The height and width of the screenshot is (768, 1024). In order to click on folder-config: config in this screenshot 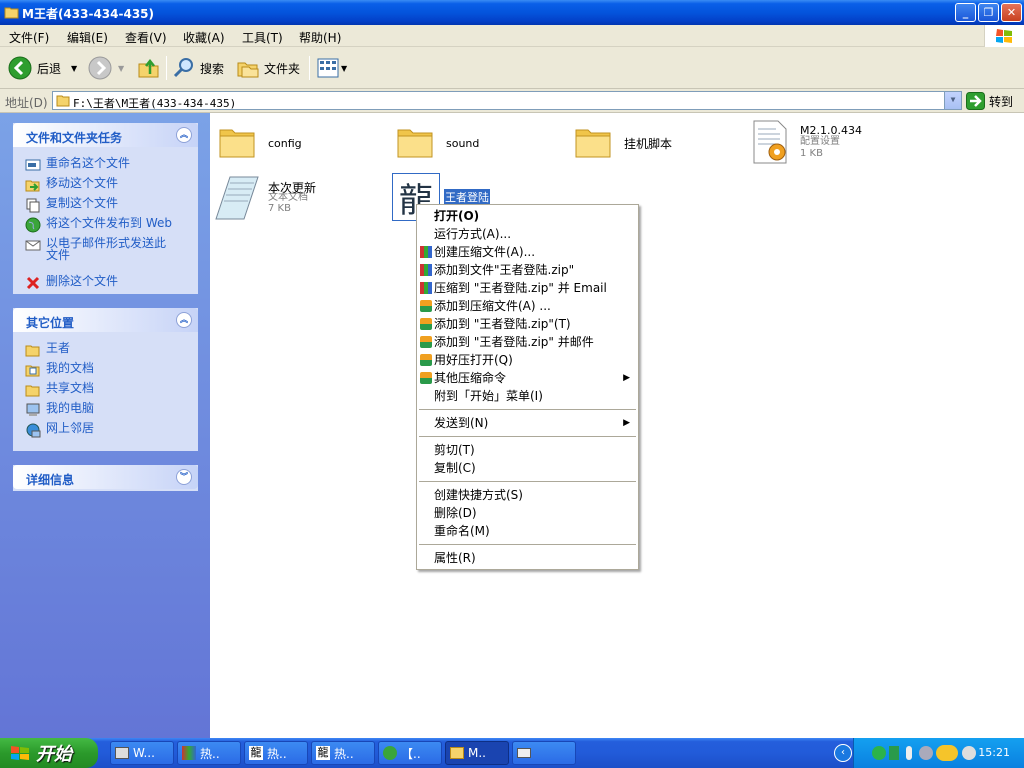, I will do `click(303, 148)`.